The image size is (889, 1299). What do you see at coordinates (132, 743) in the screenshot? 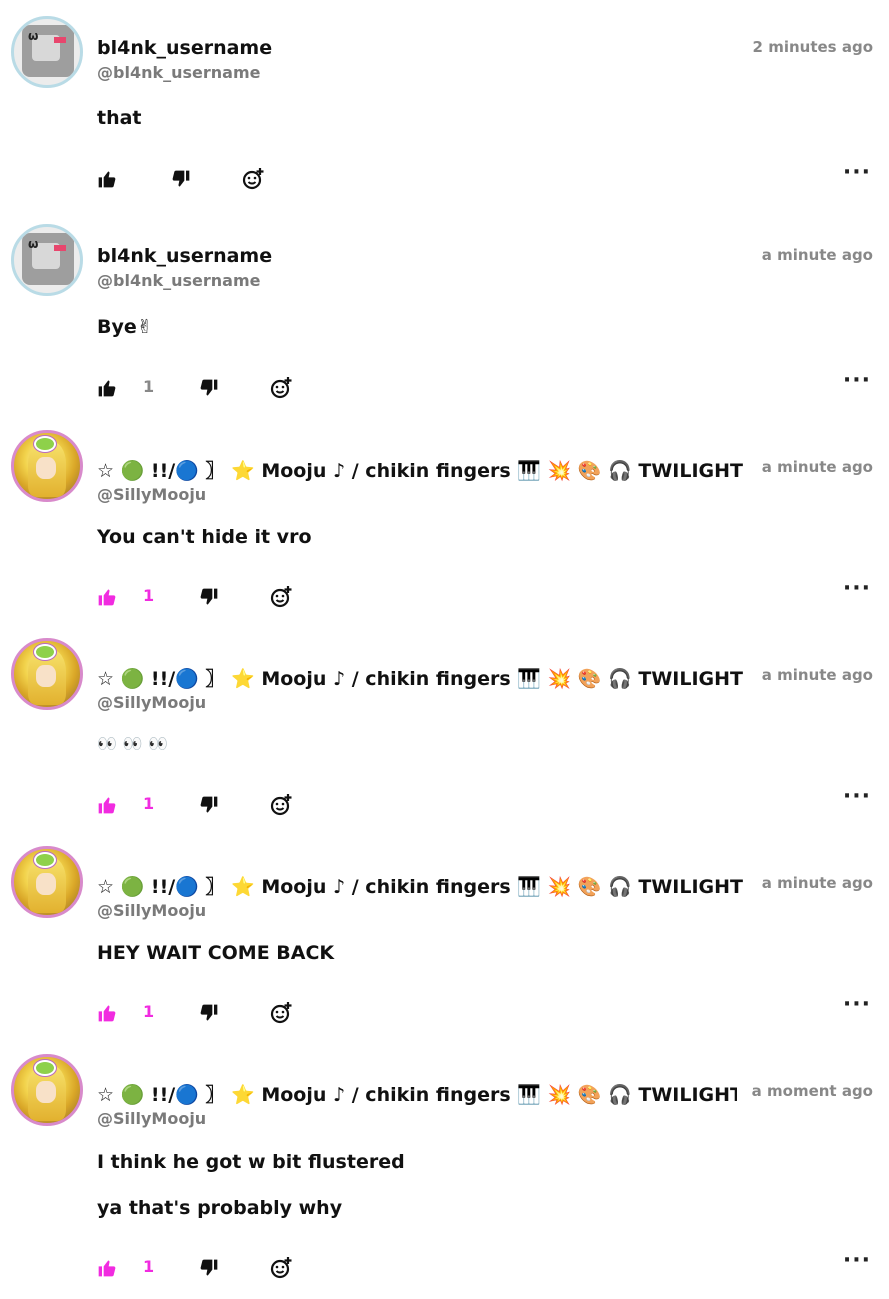
I see `comment-text: 👀 👀 👀` at bounding box center [132, 743].